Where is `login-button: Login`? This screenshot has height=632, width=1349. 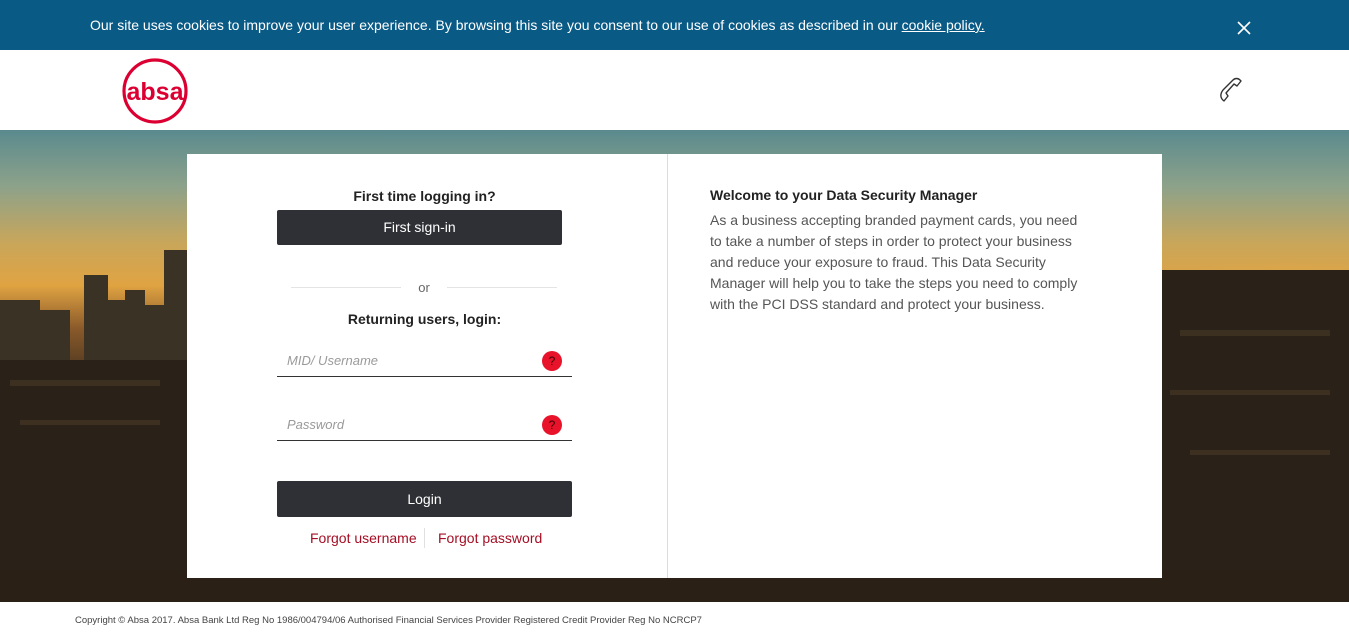
login-button: Login is located at coordinates (424, 499).